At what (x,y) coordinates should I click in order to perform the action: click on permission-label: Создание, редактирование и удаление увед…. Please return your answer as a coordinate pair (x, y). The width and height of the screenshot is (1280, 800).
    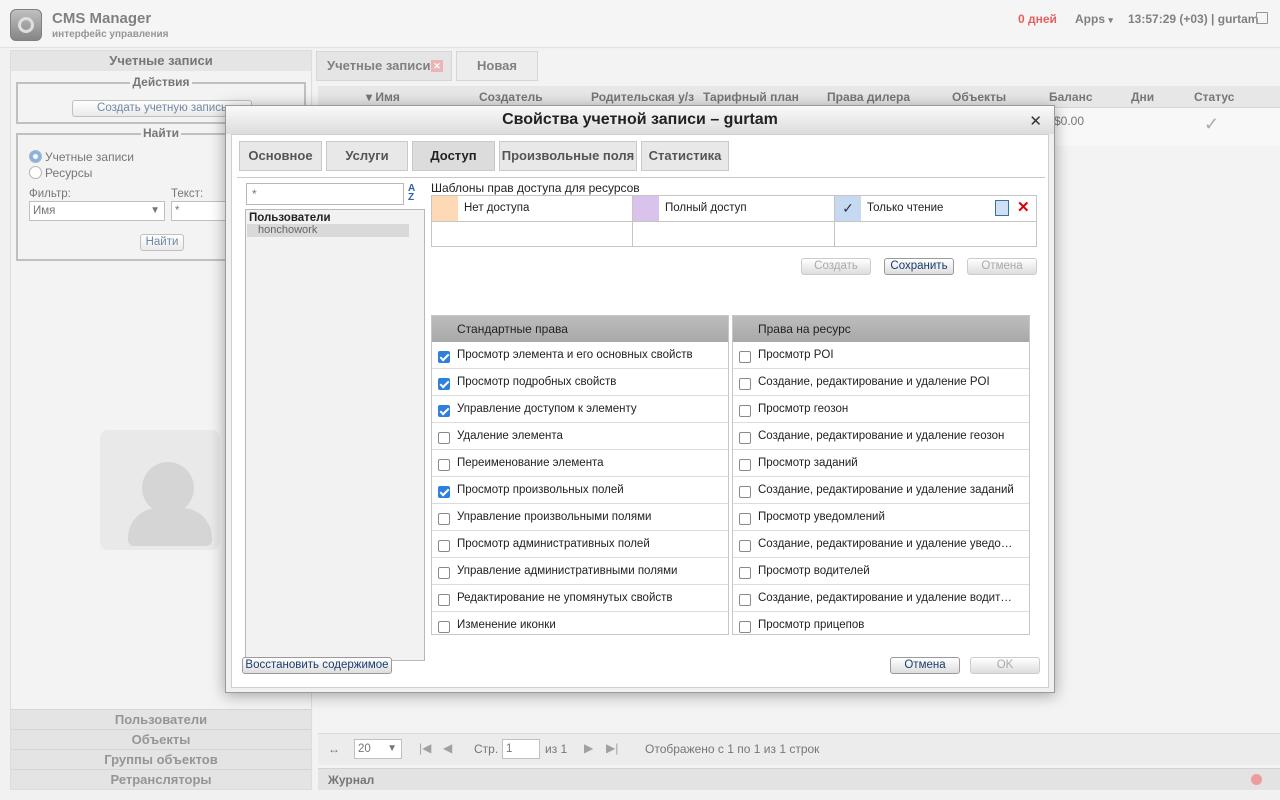
    Looking at the image, I should click on (885, 544).